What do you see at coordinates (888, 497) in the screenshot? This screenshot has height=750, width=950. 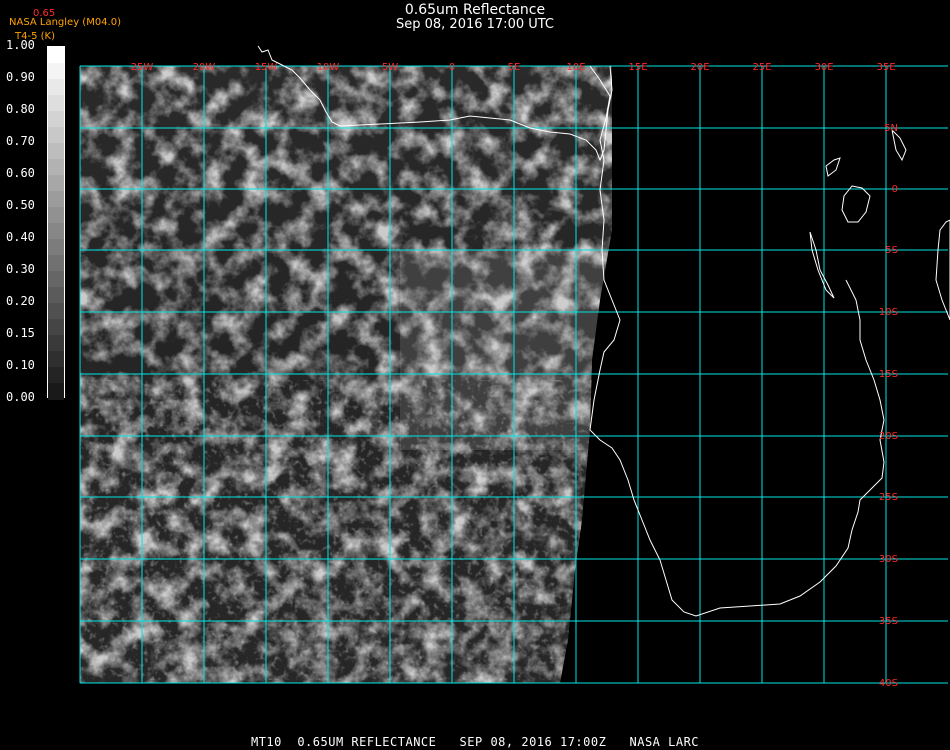 I see `latitude-label: 25S` at bounding box center [888, 497].